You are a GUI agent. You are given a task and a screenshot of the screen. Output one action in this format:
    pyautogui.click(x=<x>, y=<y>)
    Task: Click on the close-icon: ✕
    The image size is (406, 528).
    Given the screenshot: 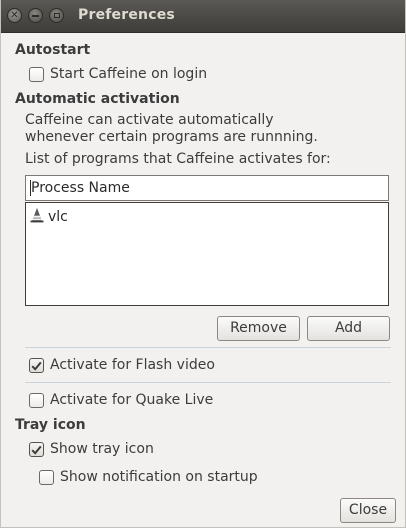 What is the action you would take?
    pyautogui.click(x=14, y=15)
    